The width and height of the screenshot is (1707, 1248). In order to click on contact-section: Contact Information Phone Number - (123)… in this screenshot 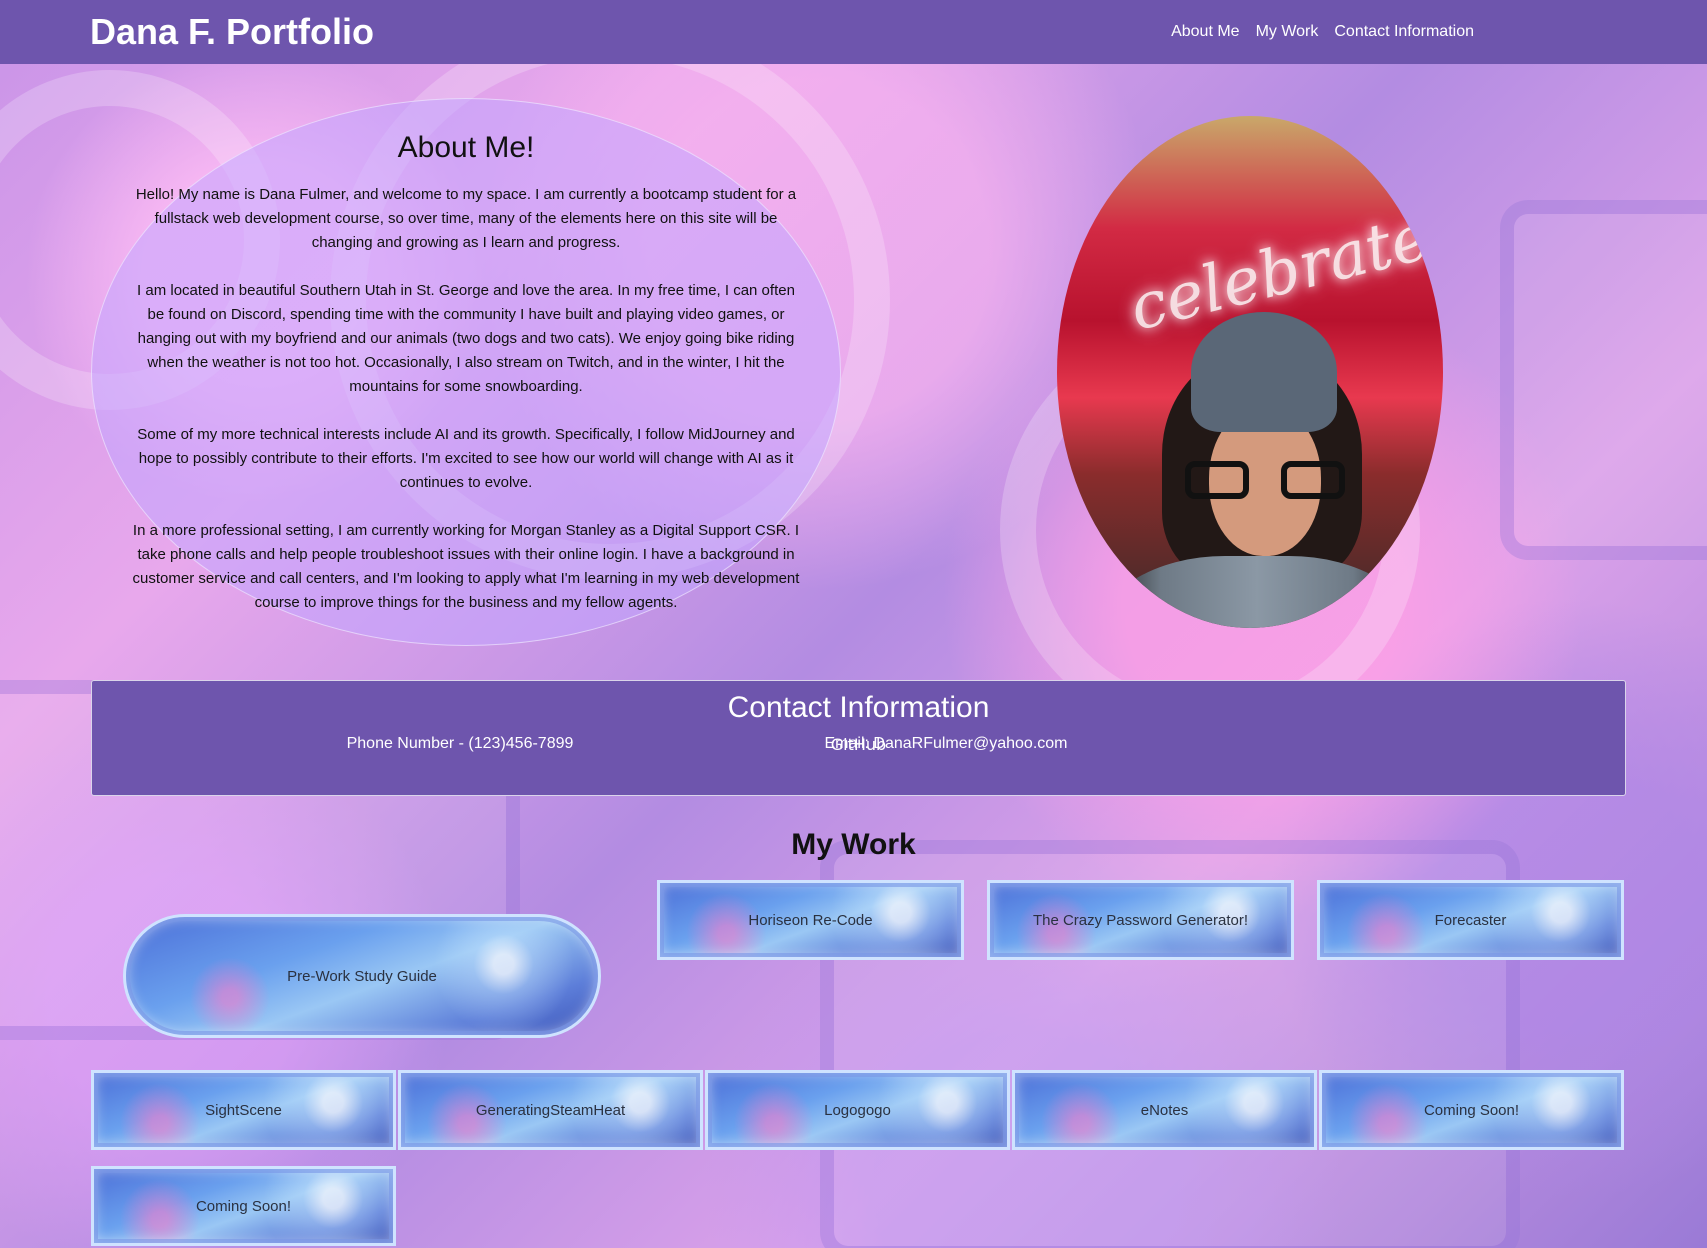, I will do `click(858, 738)`.